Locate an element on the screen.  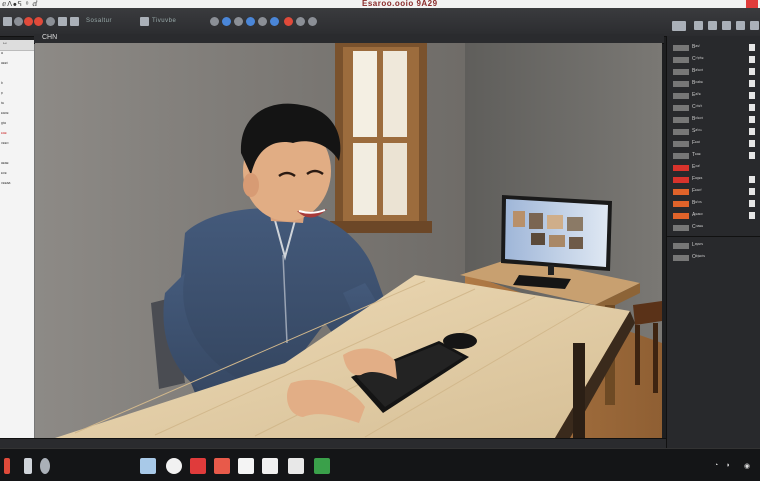
left-row: ᵗᵉ is located at coordinates (17, 106).